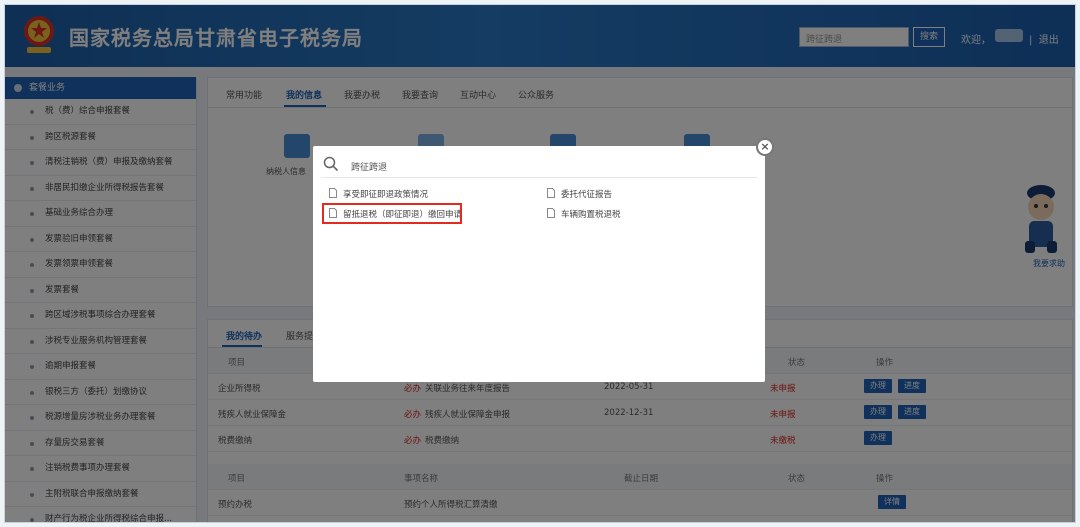 This screenshot has width=1080, height=527. What do you see at coordinates (587, 195) in the screenshot?
I see `result-label: 委托代征报告` at bounding box center [587, 195].